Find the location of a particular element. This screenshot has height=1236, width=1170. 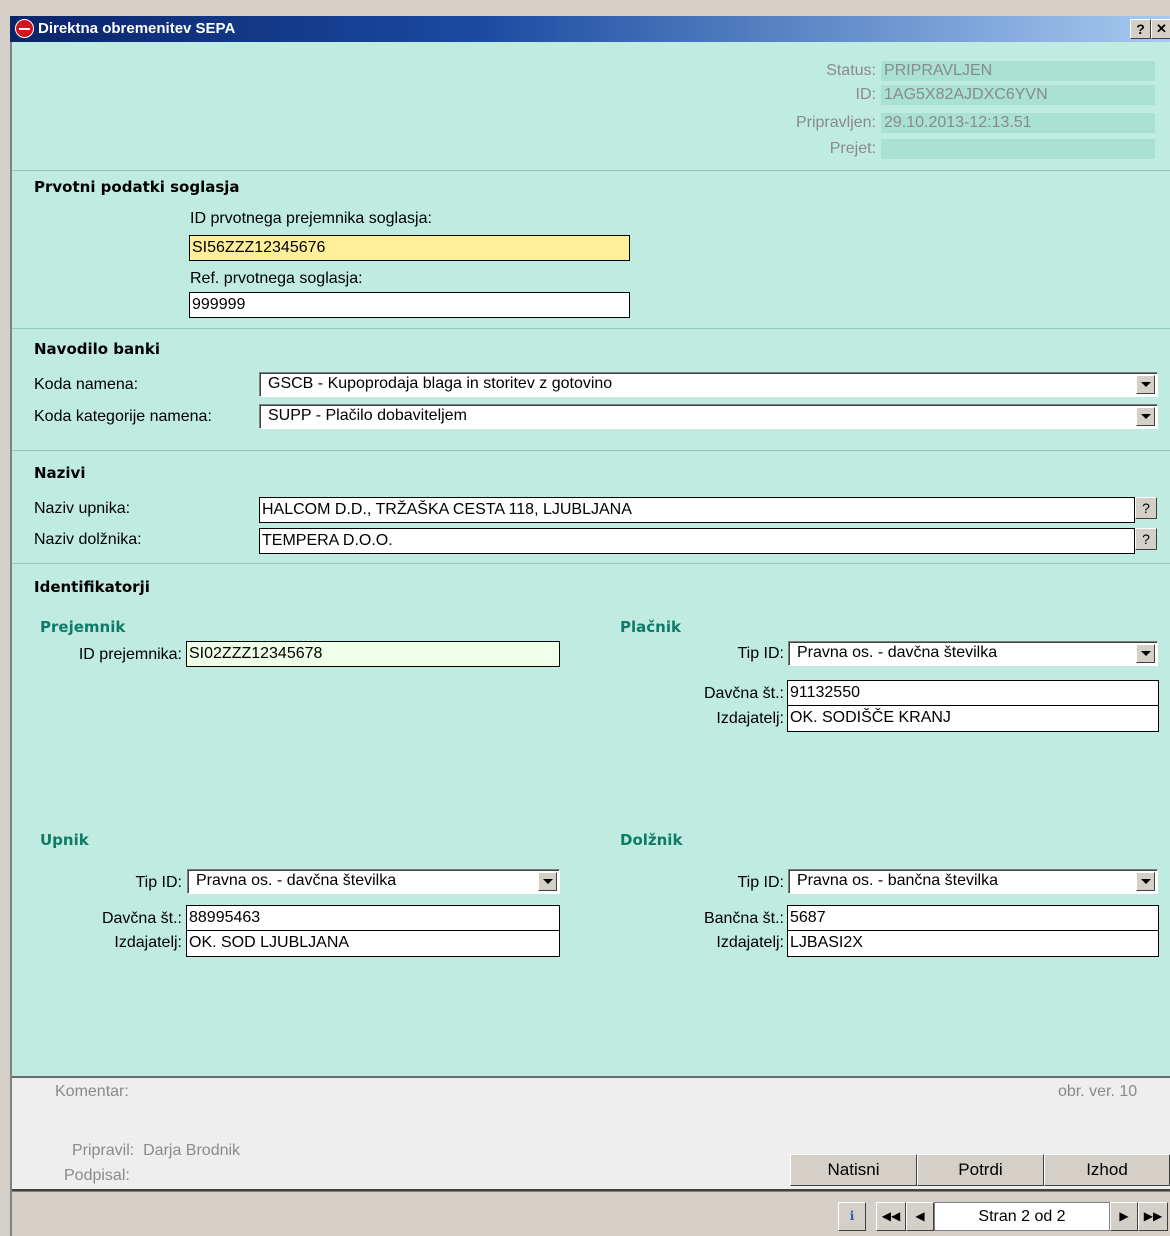

info-icon: i is located at coordinates (852, 1216).